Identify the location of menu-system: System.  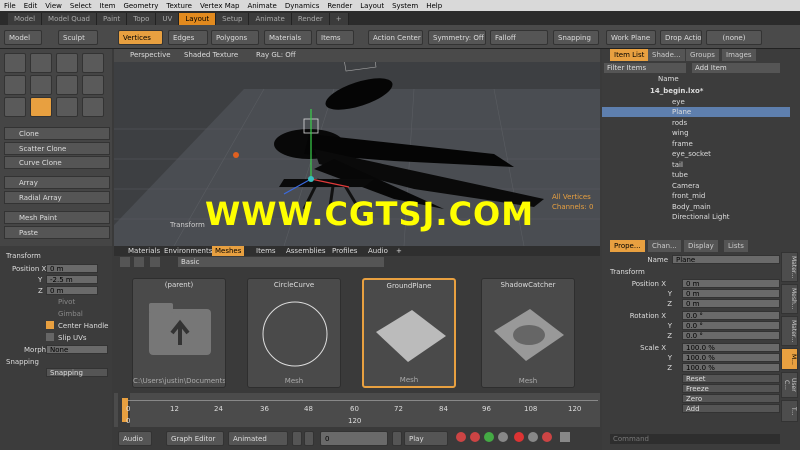
(405, 6).